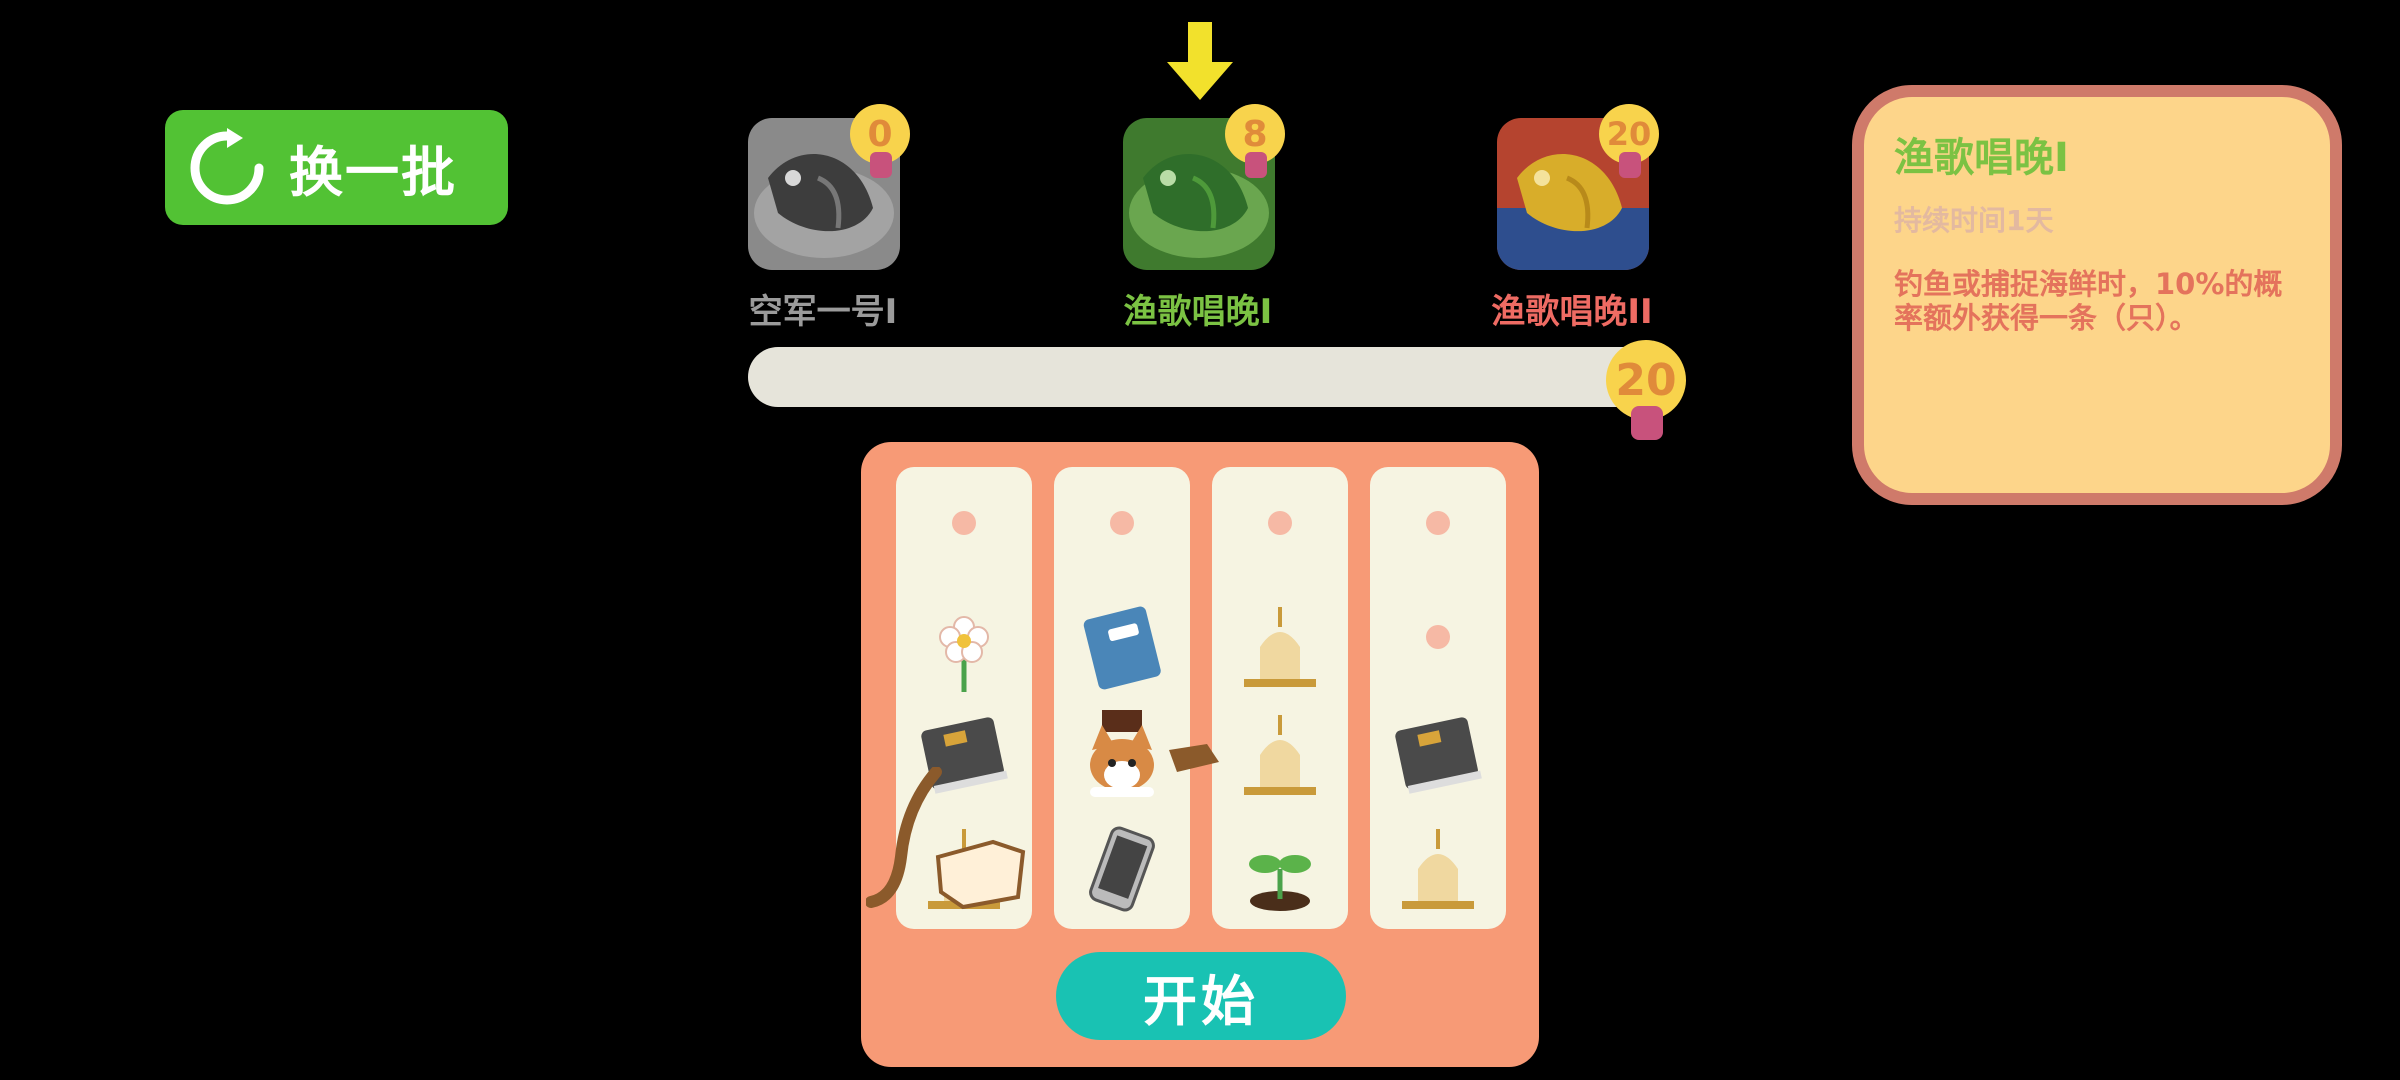 The height and width of the screenshot is (1080, 2400). What do you see at coordinates (1122, 869) in the screenshot?
I see `phone-icon` at bounding box center [1122, 869].